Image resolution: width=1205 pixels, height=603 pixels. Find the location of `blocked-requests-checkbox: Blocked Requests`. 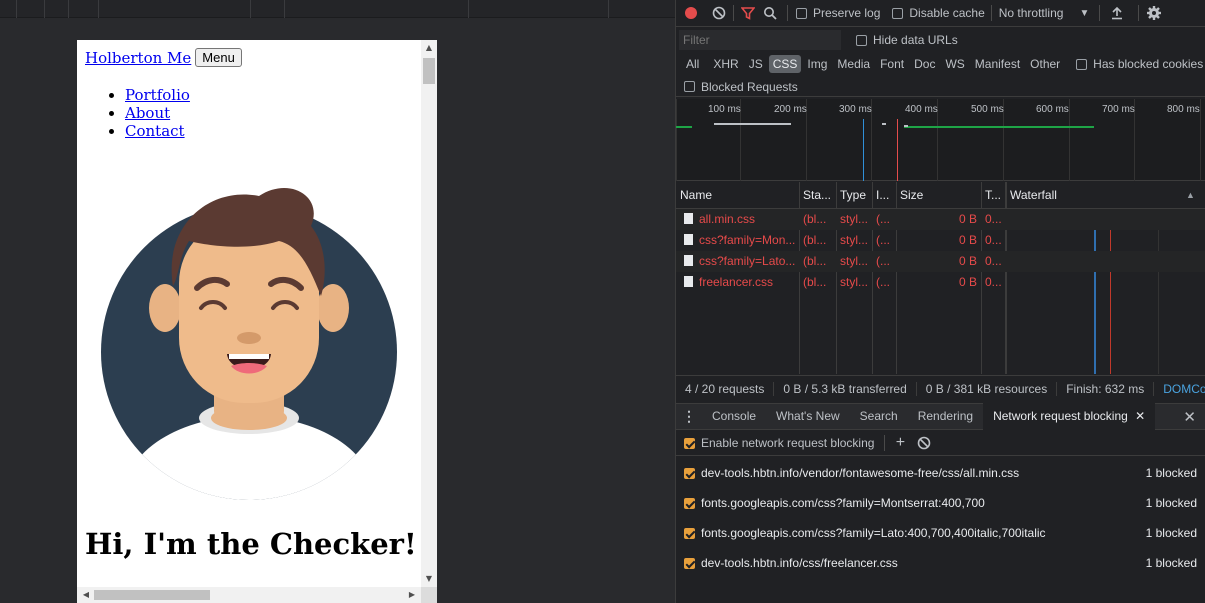

blocked-requests-checkbox: Blocked Requests is located at coordinates (741, 87).